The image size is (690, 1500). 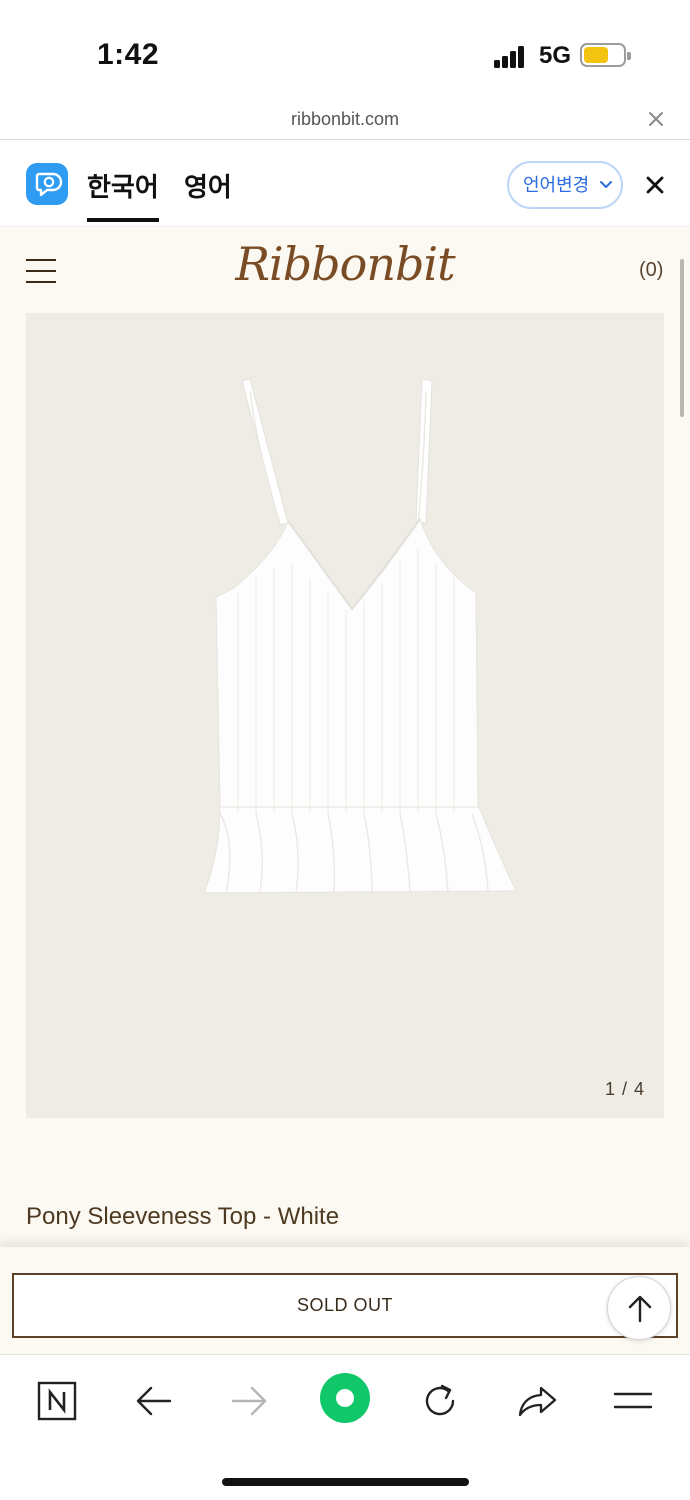 I want to click on change-language-button: 언어변경, so click(x=565, y=185).